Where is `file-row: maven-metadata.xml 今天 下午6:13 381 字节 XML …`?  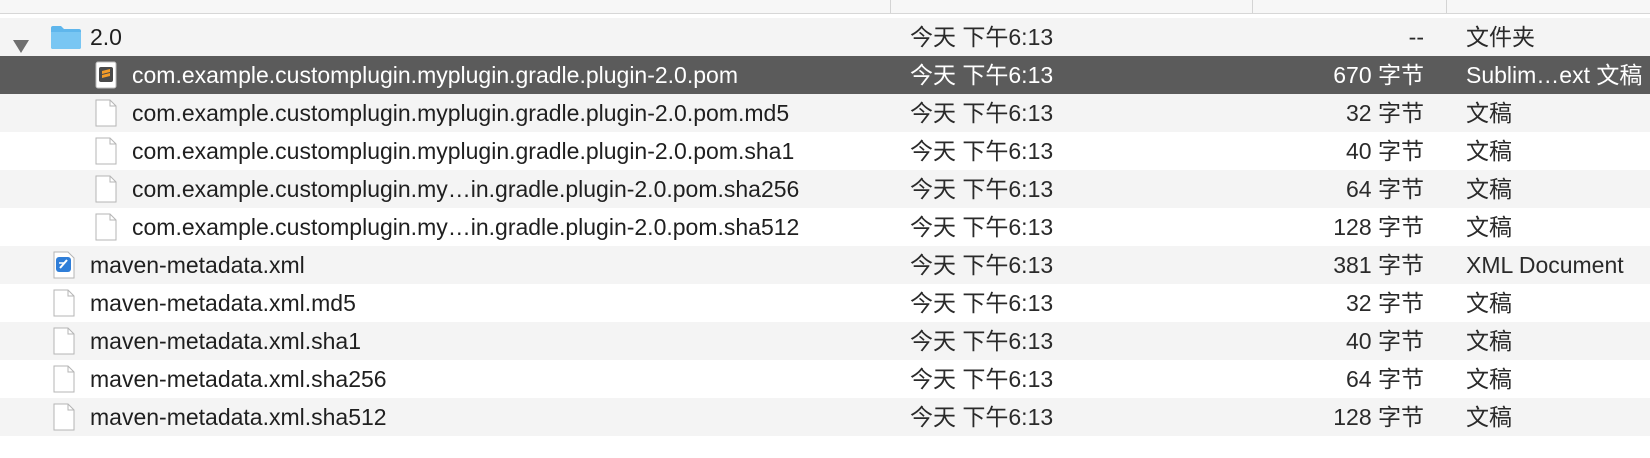
file-row: maven-metadata.xml 今天 下午6:13 381 字节 XML … is located at coordinates (825, 265).